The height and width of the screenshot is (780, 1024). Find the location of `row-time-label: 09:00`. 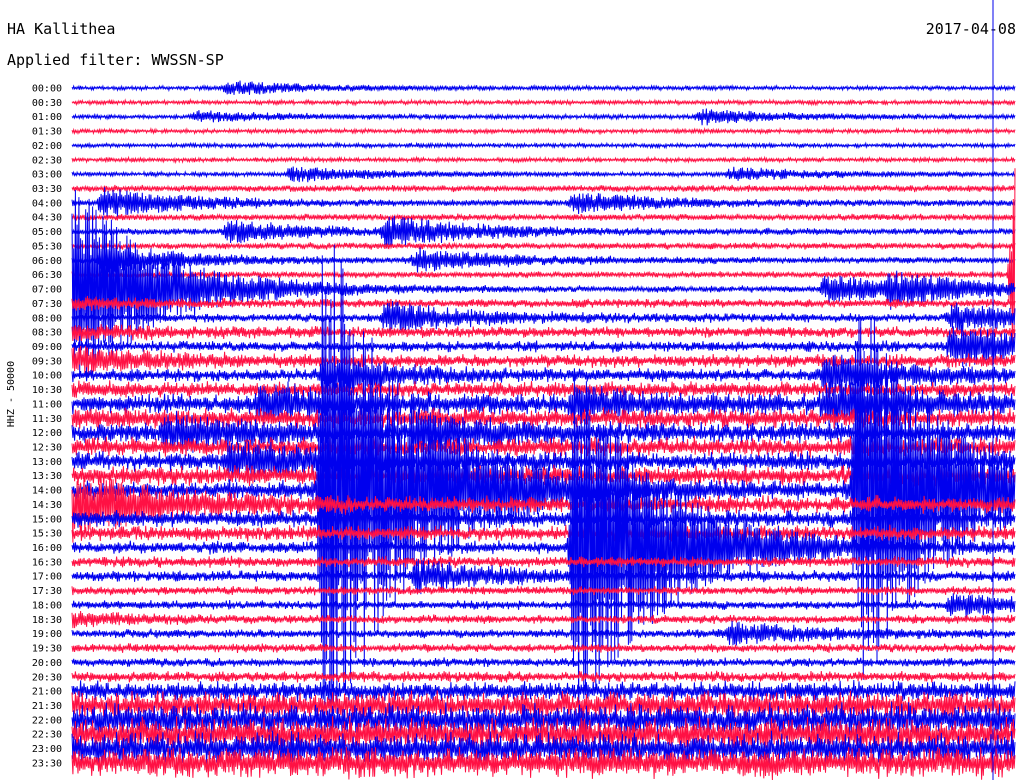

row-time-label: 09:00 is located at coordinates (47, 347).